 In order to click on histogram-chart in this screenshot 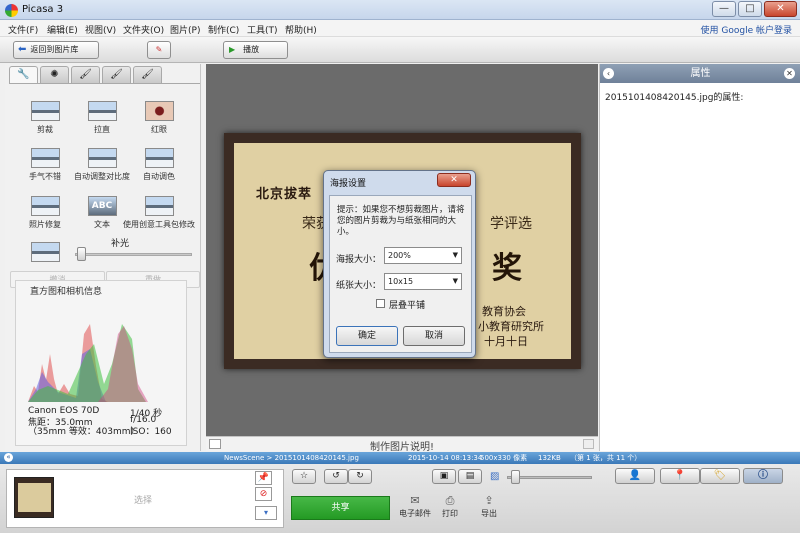, I will do `click(88, 363)`.